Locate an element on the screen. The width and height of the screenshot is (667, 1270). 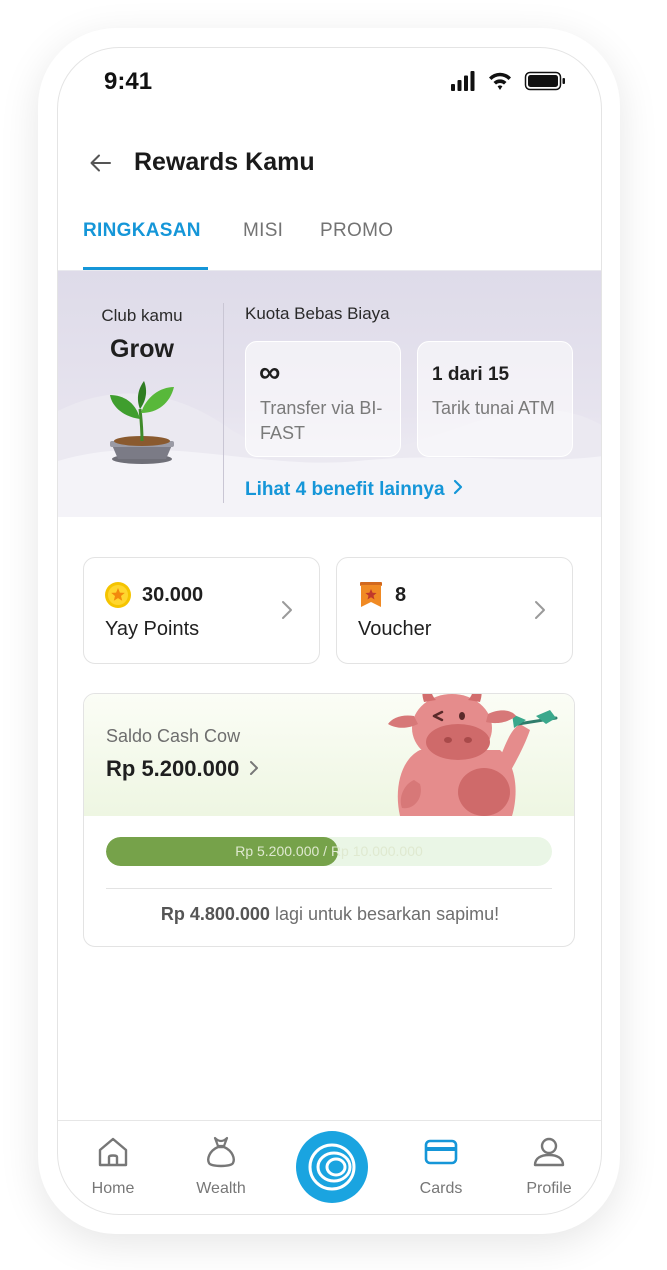
club-label: Club kamu is located at coordinates (142, 315).